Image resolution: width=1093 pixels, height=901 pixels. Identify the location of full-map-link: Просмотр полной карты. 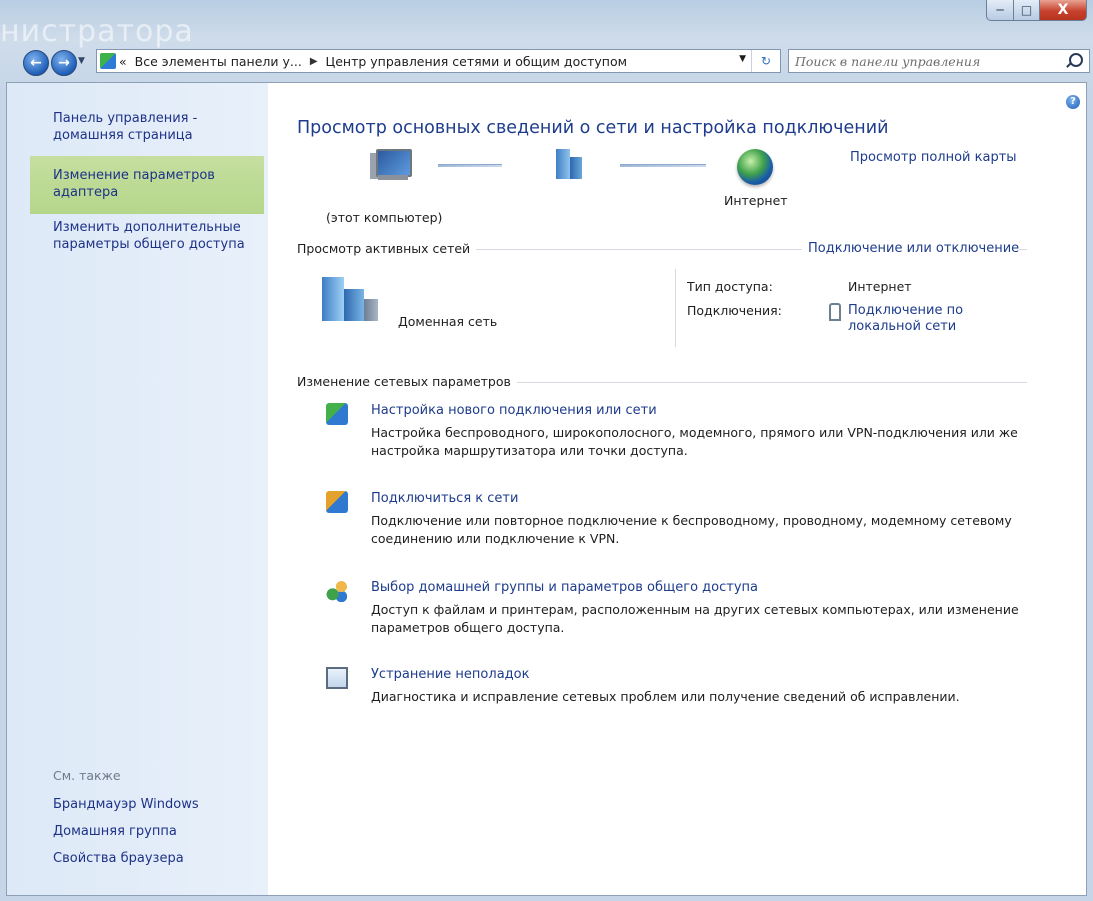
(933, 157).